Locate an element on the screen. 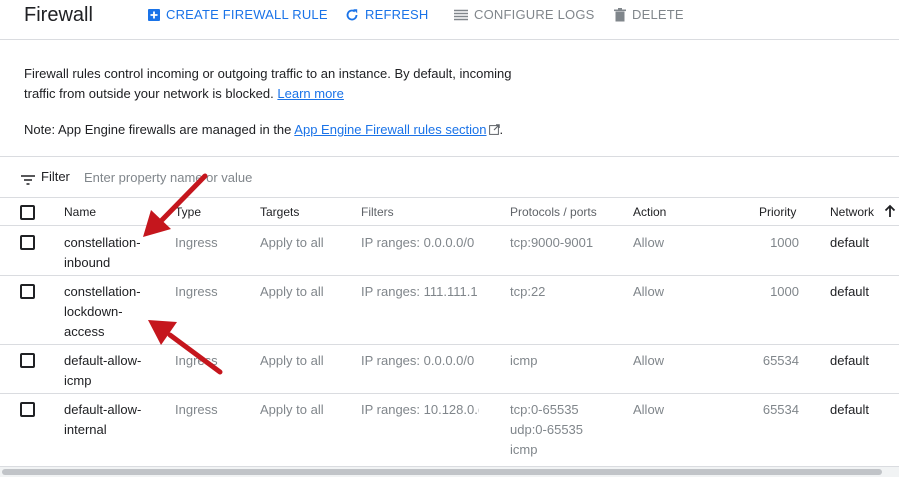 The image size is (899, 477). rule-protocol-line: tcp:22 is located at coordinates (528, 291).